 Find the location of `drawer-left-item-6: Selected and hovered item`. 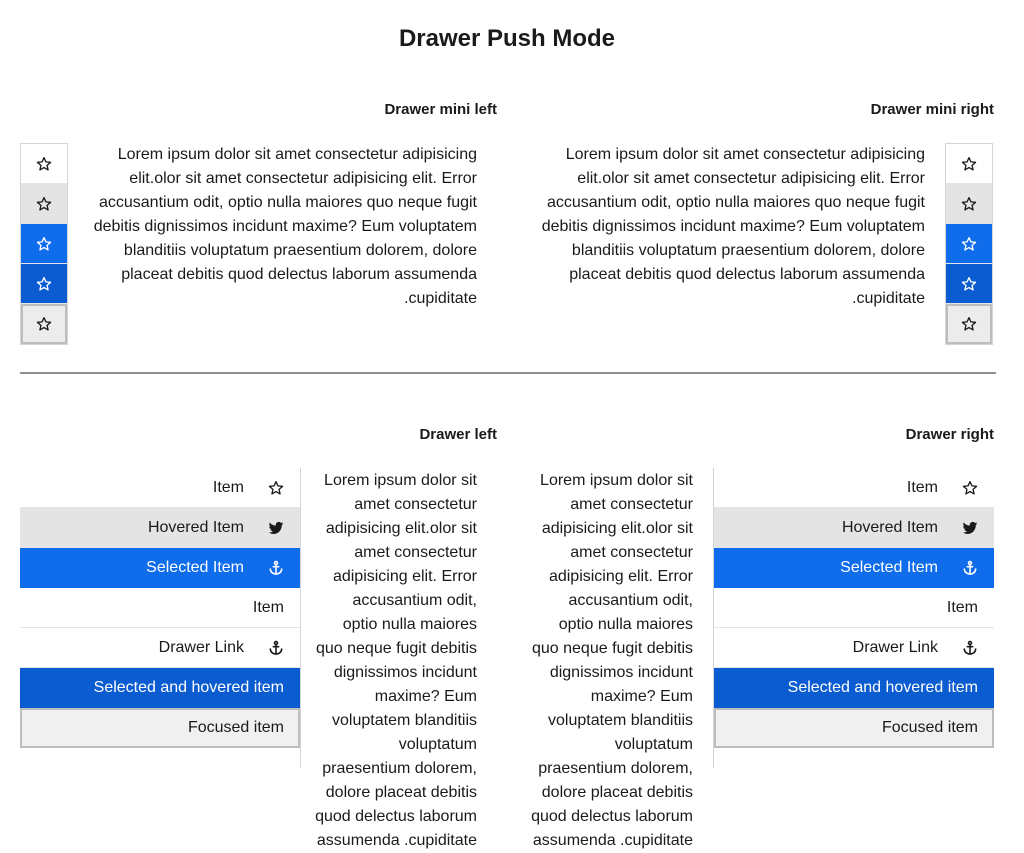

drawer-left-item-6: Selected and hovered item is located at coordinates (160, 688).